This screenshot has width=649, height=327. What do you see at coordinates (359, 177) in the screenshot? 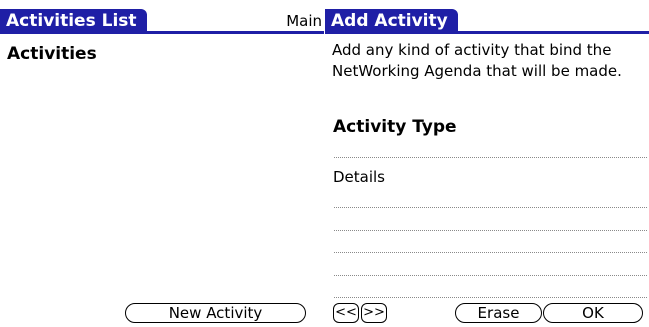
I see `details-label: Details` at bounding box center [359, 177].